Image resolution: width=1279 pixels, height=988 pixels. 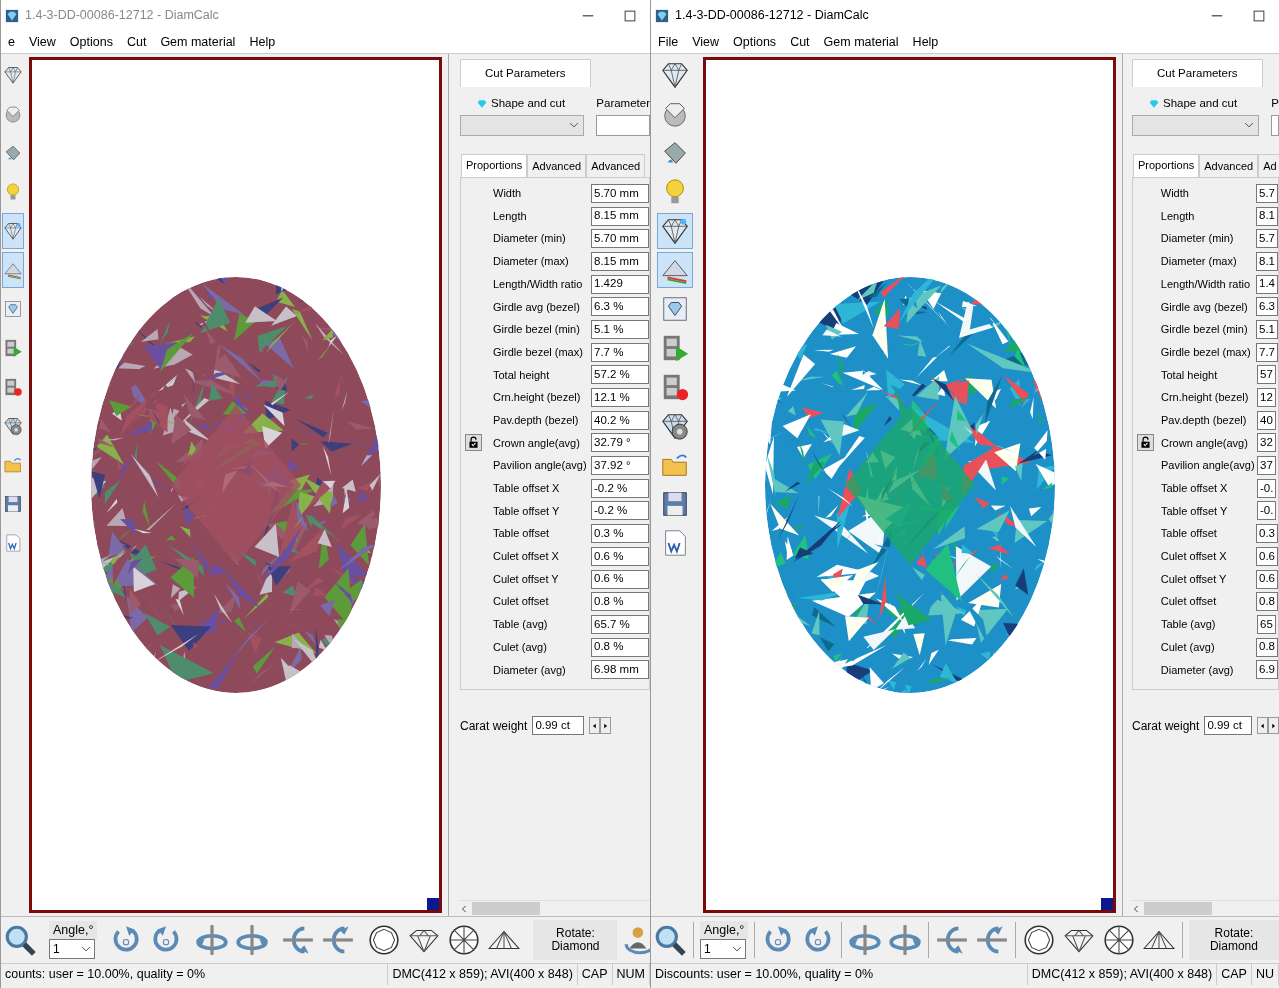 What do you see at coordinates (1266, 624) in the screenshot?
I see `parameter-field: 65` at bounding box center [1266, 624].